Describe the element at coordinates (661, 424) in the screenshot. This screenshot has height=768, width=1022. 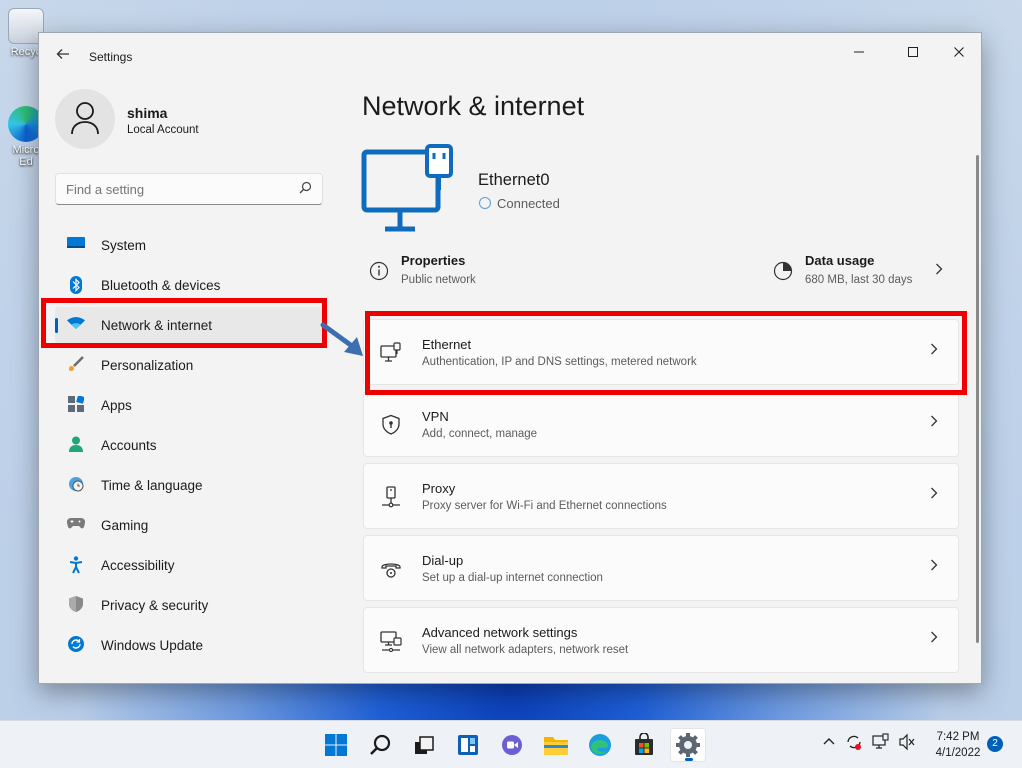
I see `vpn-card: VPN Add, connect, manage` at that location.